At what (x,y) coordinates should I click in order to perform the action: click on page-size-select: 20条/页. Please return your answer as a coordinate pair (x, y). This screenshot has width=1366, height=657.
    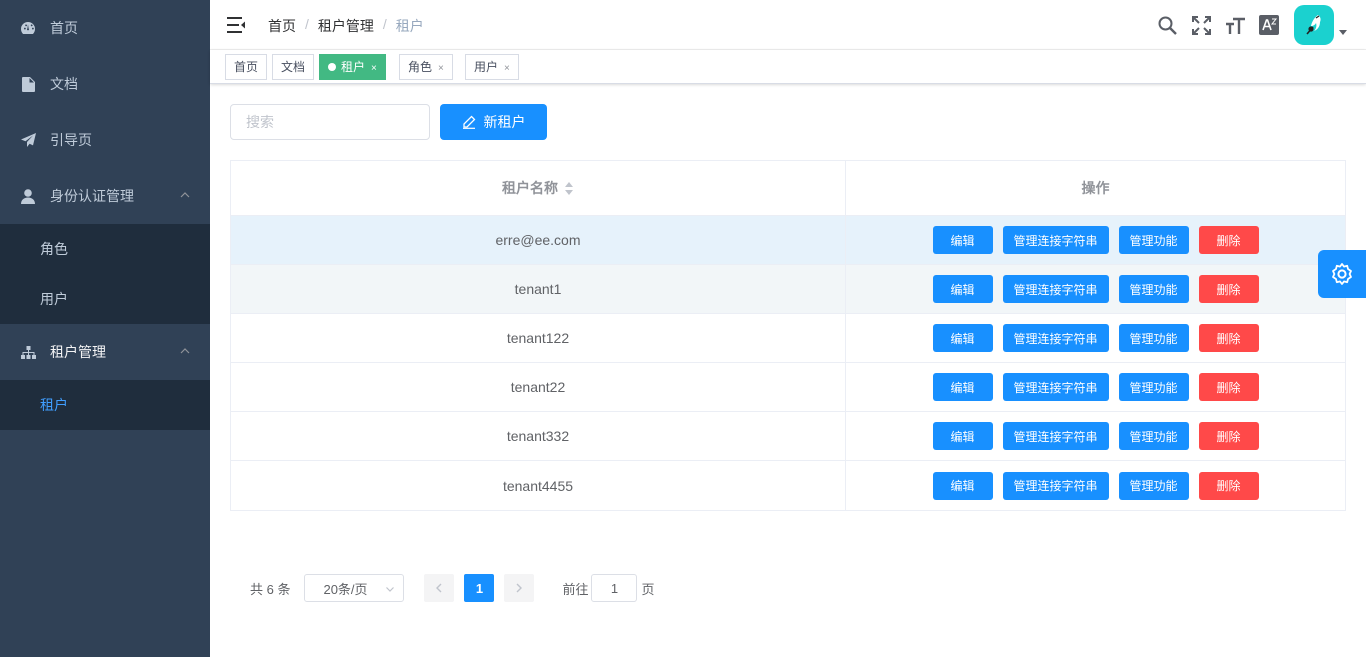
    Looking at the image, I should click on (354, 588).